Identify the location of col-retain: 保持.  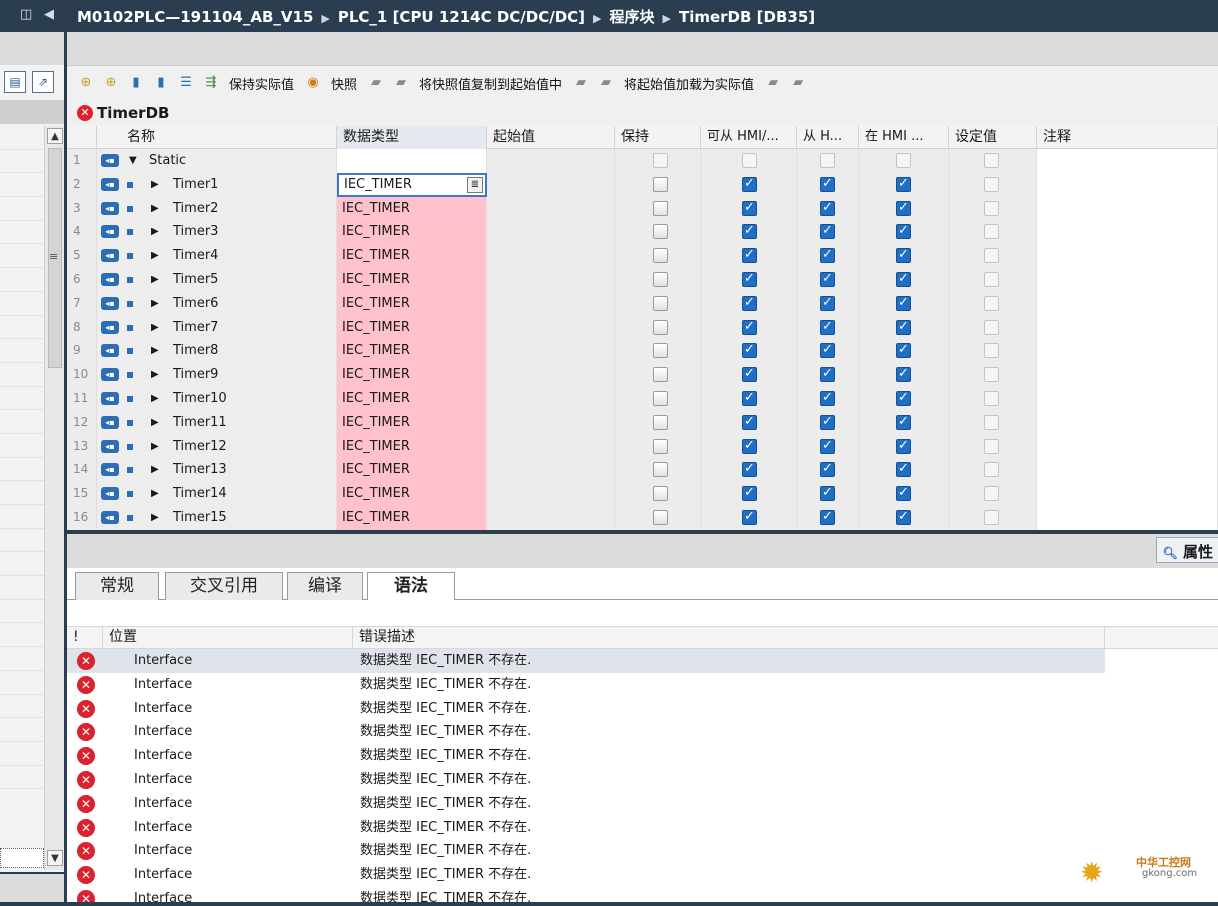
(658, 137).